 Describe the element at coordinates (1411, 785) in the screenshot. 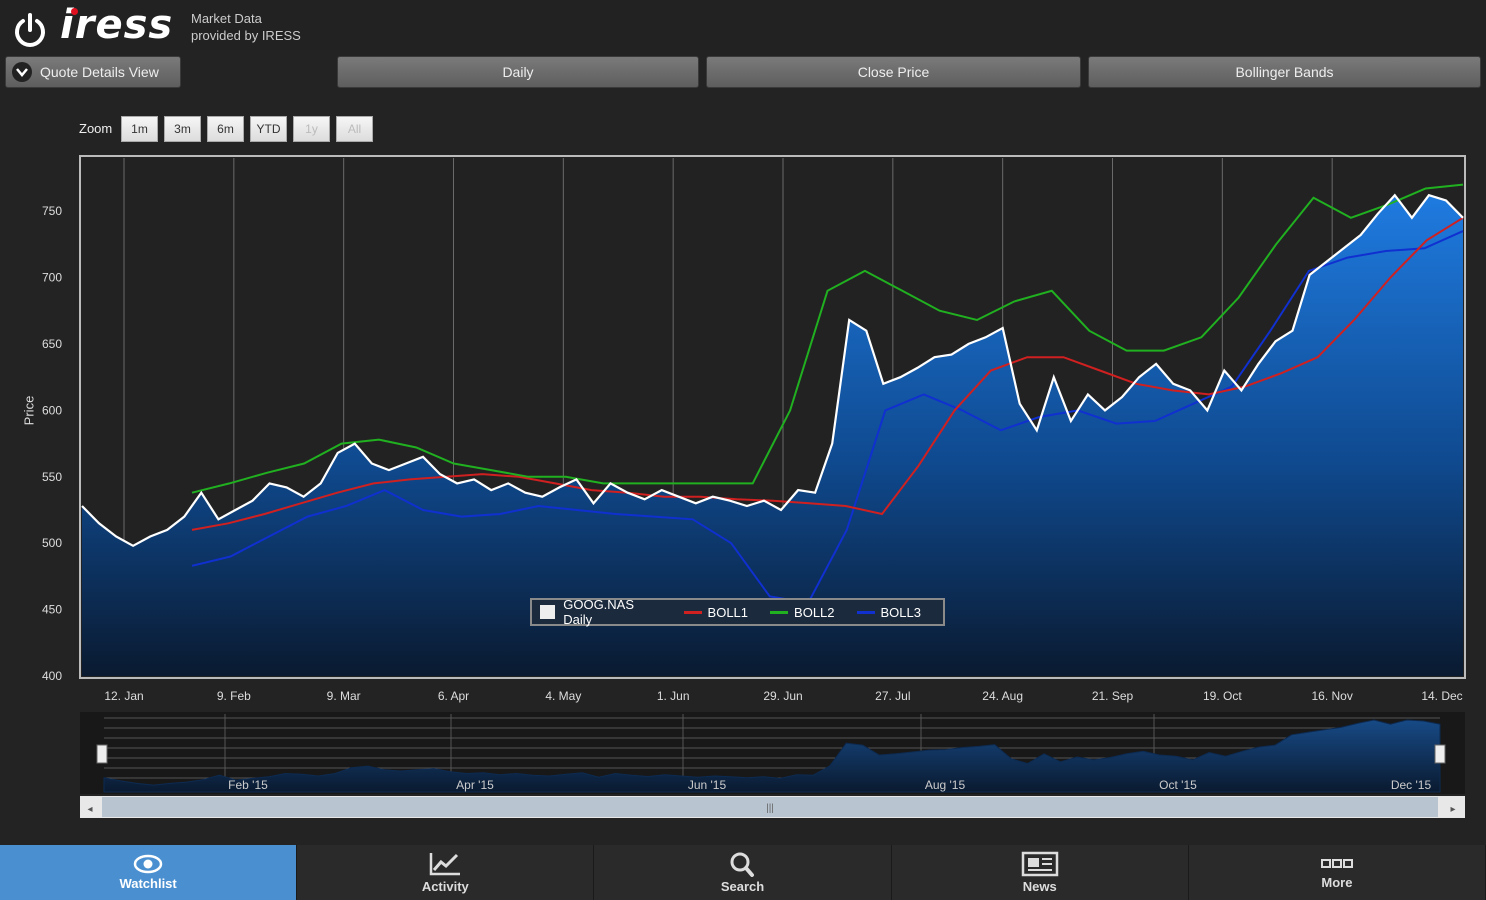

I see `navigator-label: Dec '15` at that location.